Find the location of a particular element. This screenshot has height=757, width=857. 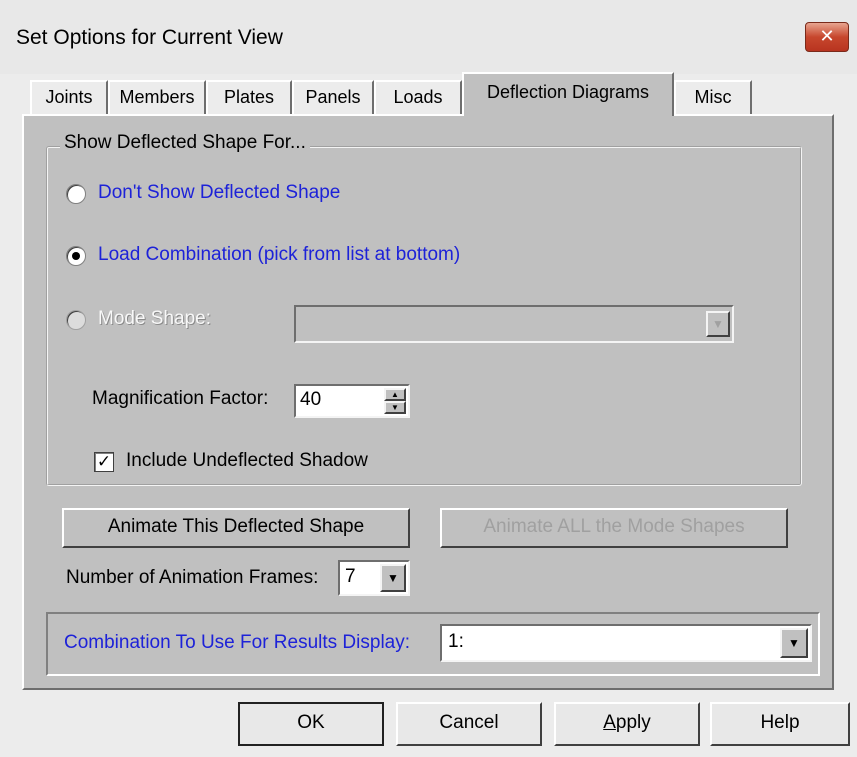

tab-deflection-diagrams: Deflection Diagrams is located at coordinates (568, 94).